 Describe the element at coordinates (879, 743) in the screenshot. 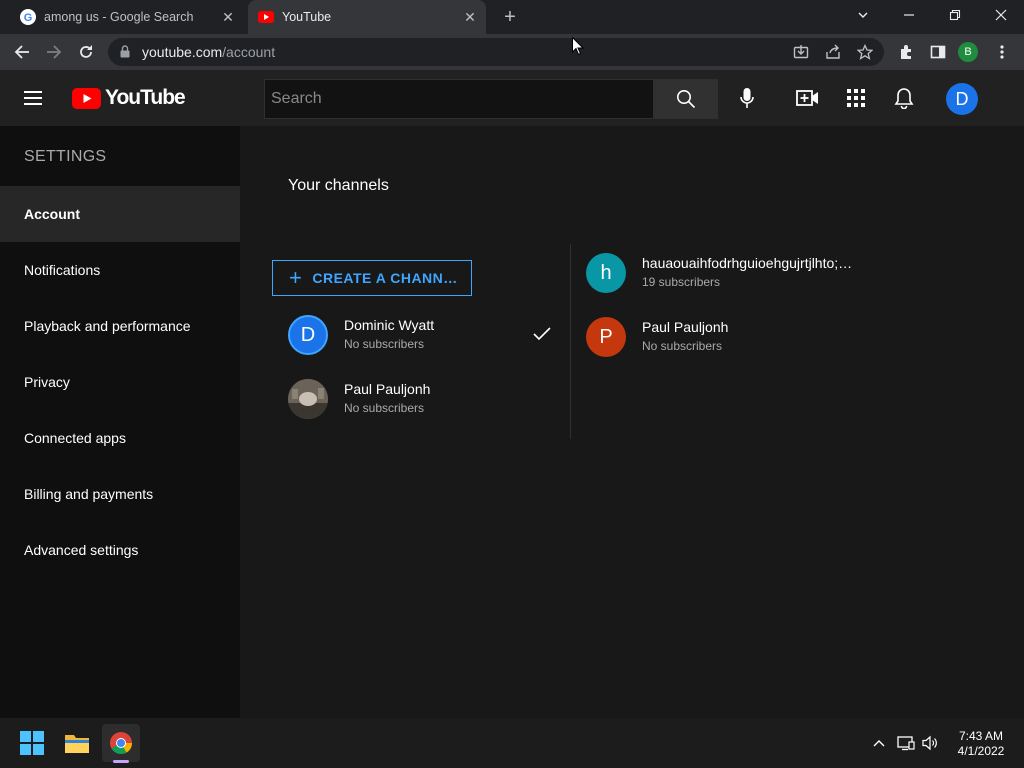

I see `show-hidden-icons-chevron-icon` at that location.